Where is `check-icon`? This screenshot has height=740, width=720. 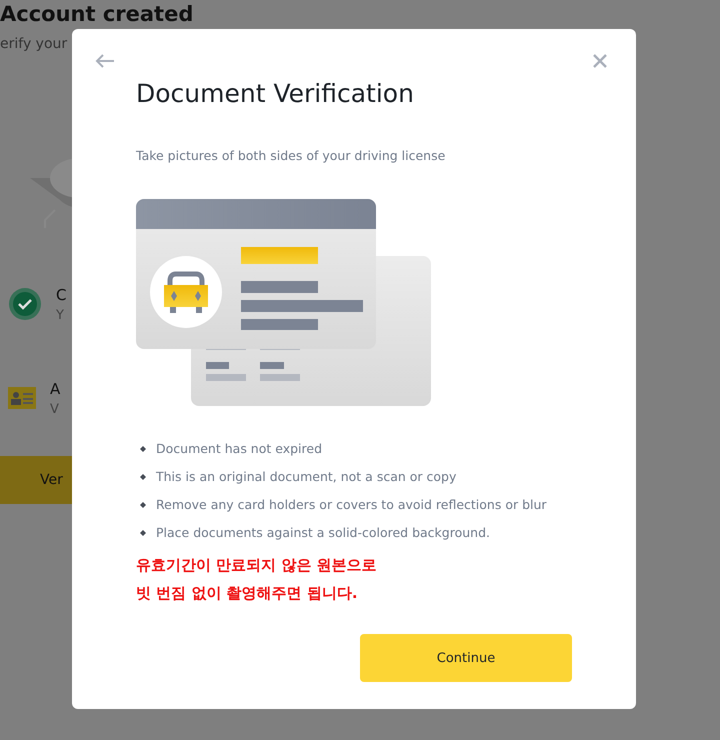 check-icon is located at coordinates (25, 304).